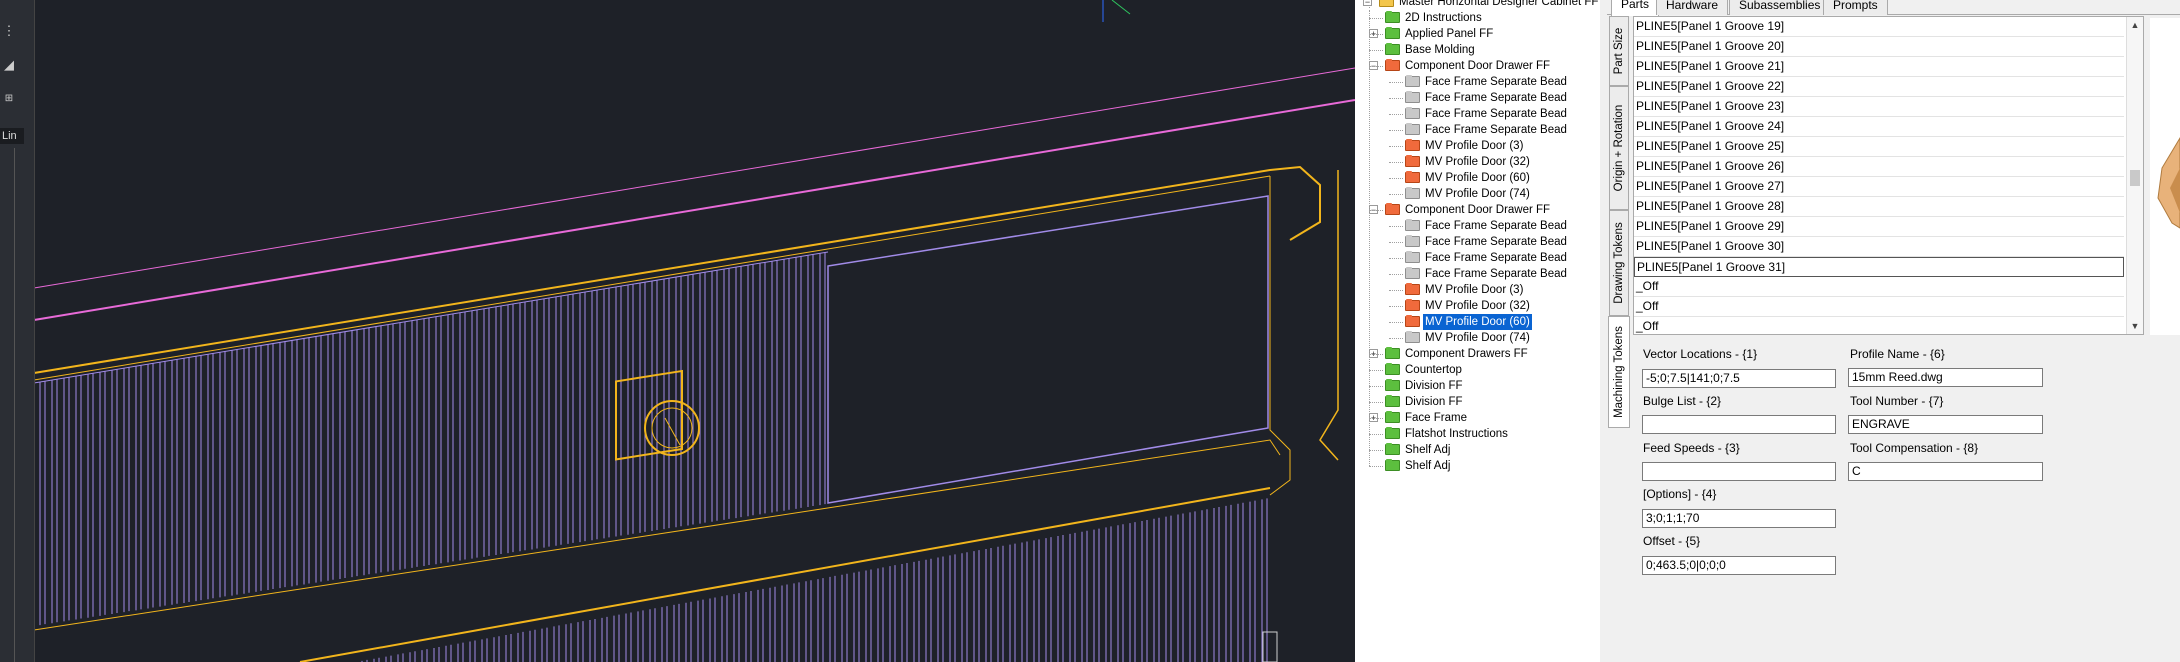 The height and width of the screenshot is (662, 2180). I want to click on offset-input: 0;463.5;0|0;0;0, so click(1739, 565).